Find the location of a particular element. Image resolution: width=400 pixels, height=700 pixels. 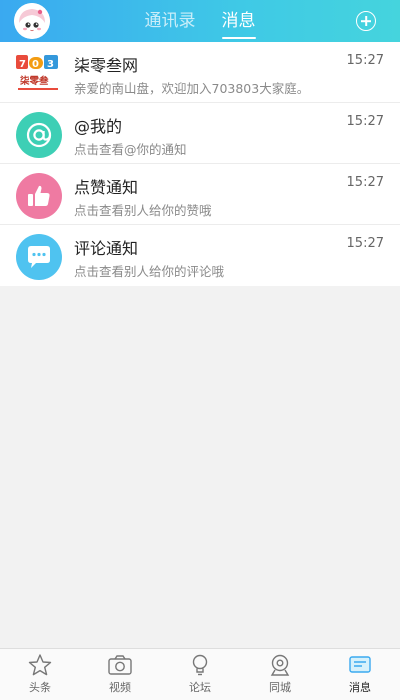

location-icon is located at coordinates (280, 665).